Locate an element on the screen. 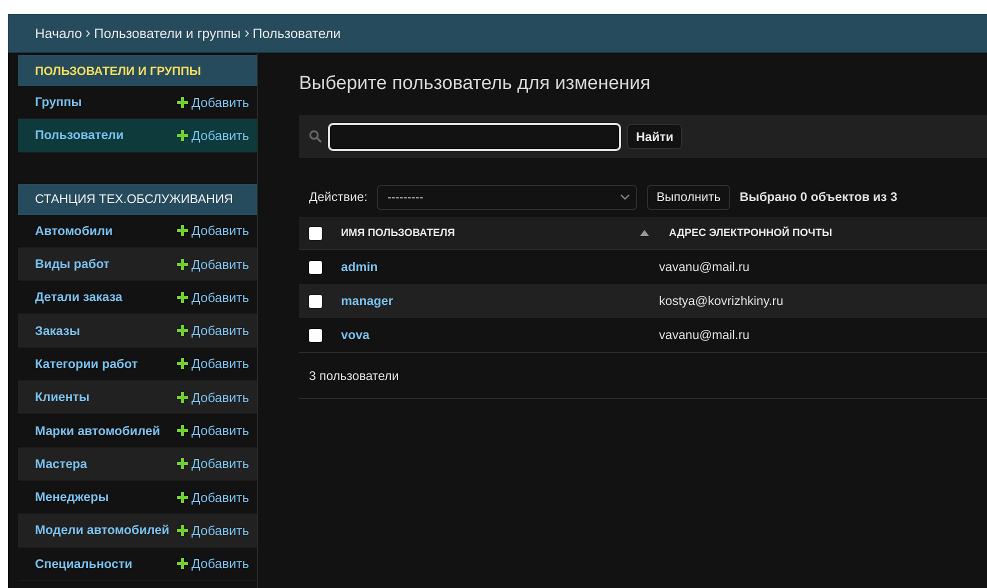 This screenshot has width=987, height=588. sidebar-link: Марки автомобилей is located at coordinates (97, 431).